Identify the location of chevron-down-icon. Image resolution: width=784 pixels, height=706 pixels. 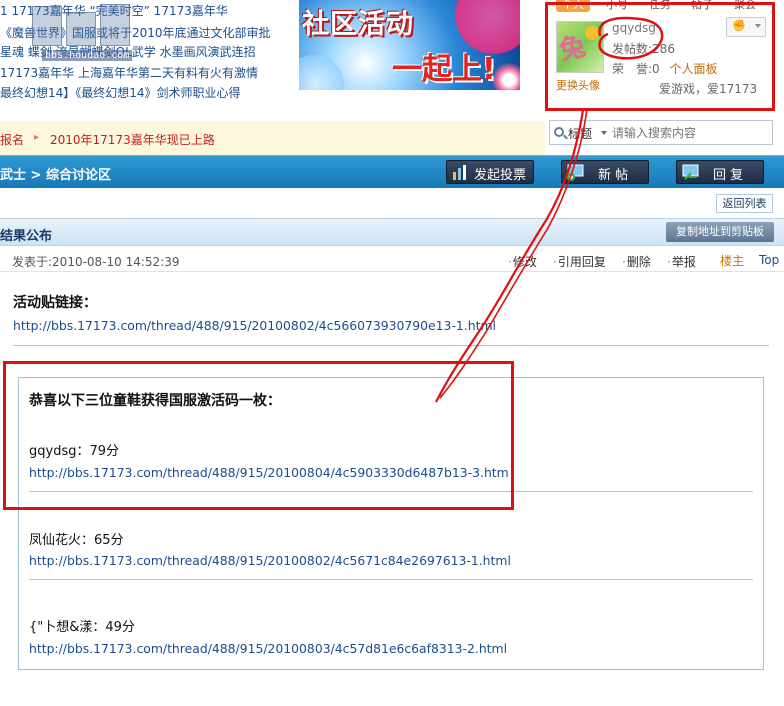
(604, 133).